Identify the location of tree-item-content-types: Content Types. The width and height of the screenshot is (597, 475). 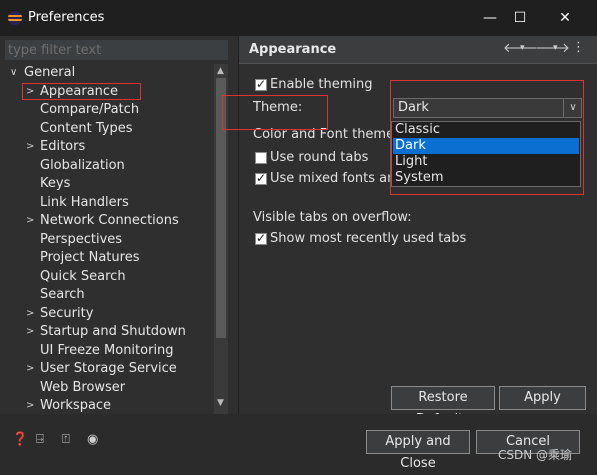
(86, 129).